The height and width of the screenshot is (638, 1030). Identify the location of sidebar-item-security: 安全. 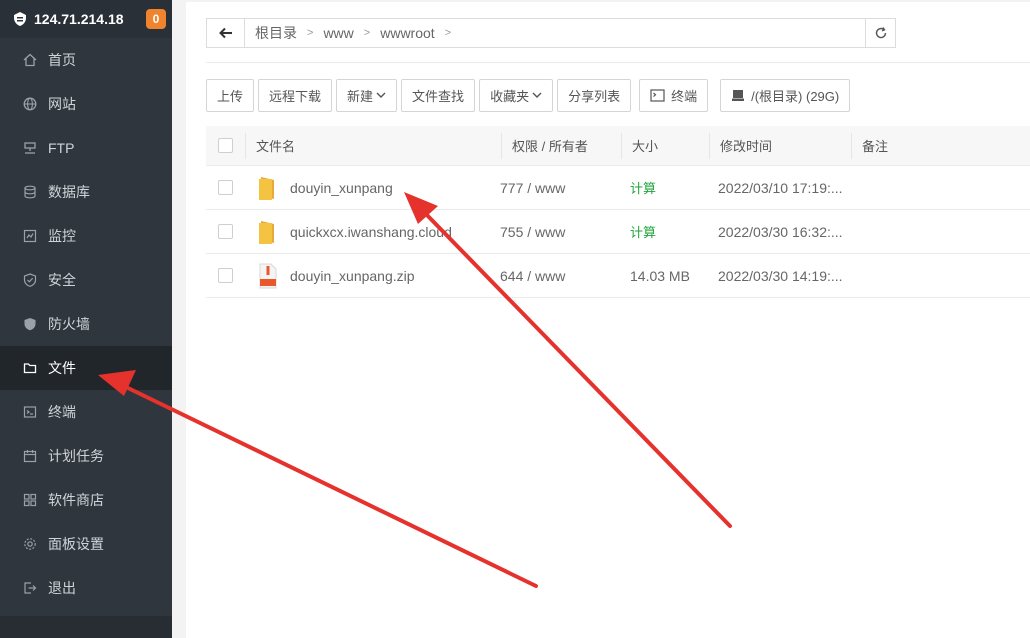
(86, 280).